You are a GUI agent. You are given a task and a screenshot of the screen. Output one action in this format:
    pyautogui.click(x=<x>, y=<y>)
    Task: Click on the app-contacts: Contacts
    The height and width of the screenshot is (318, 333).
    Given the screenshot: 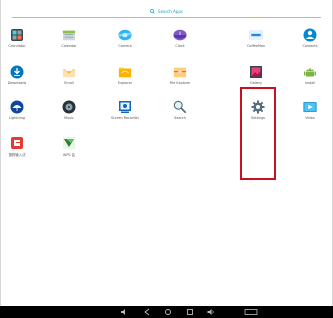 What is the action you would take?
    pyautogui.click(x=310, y=38)
    